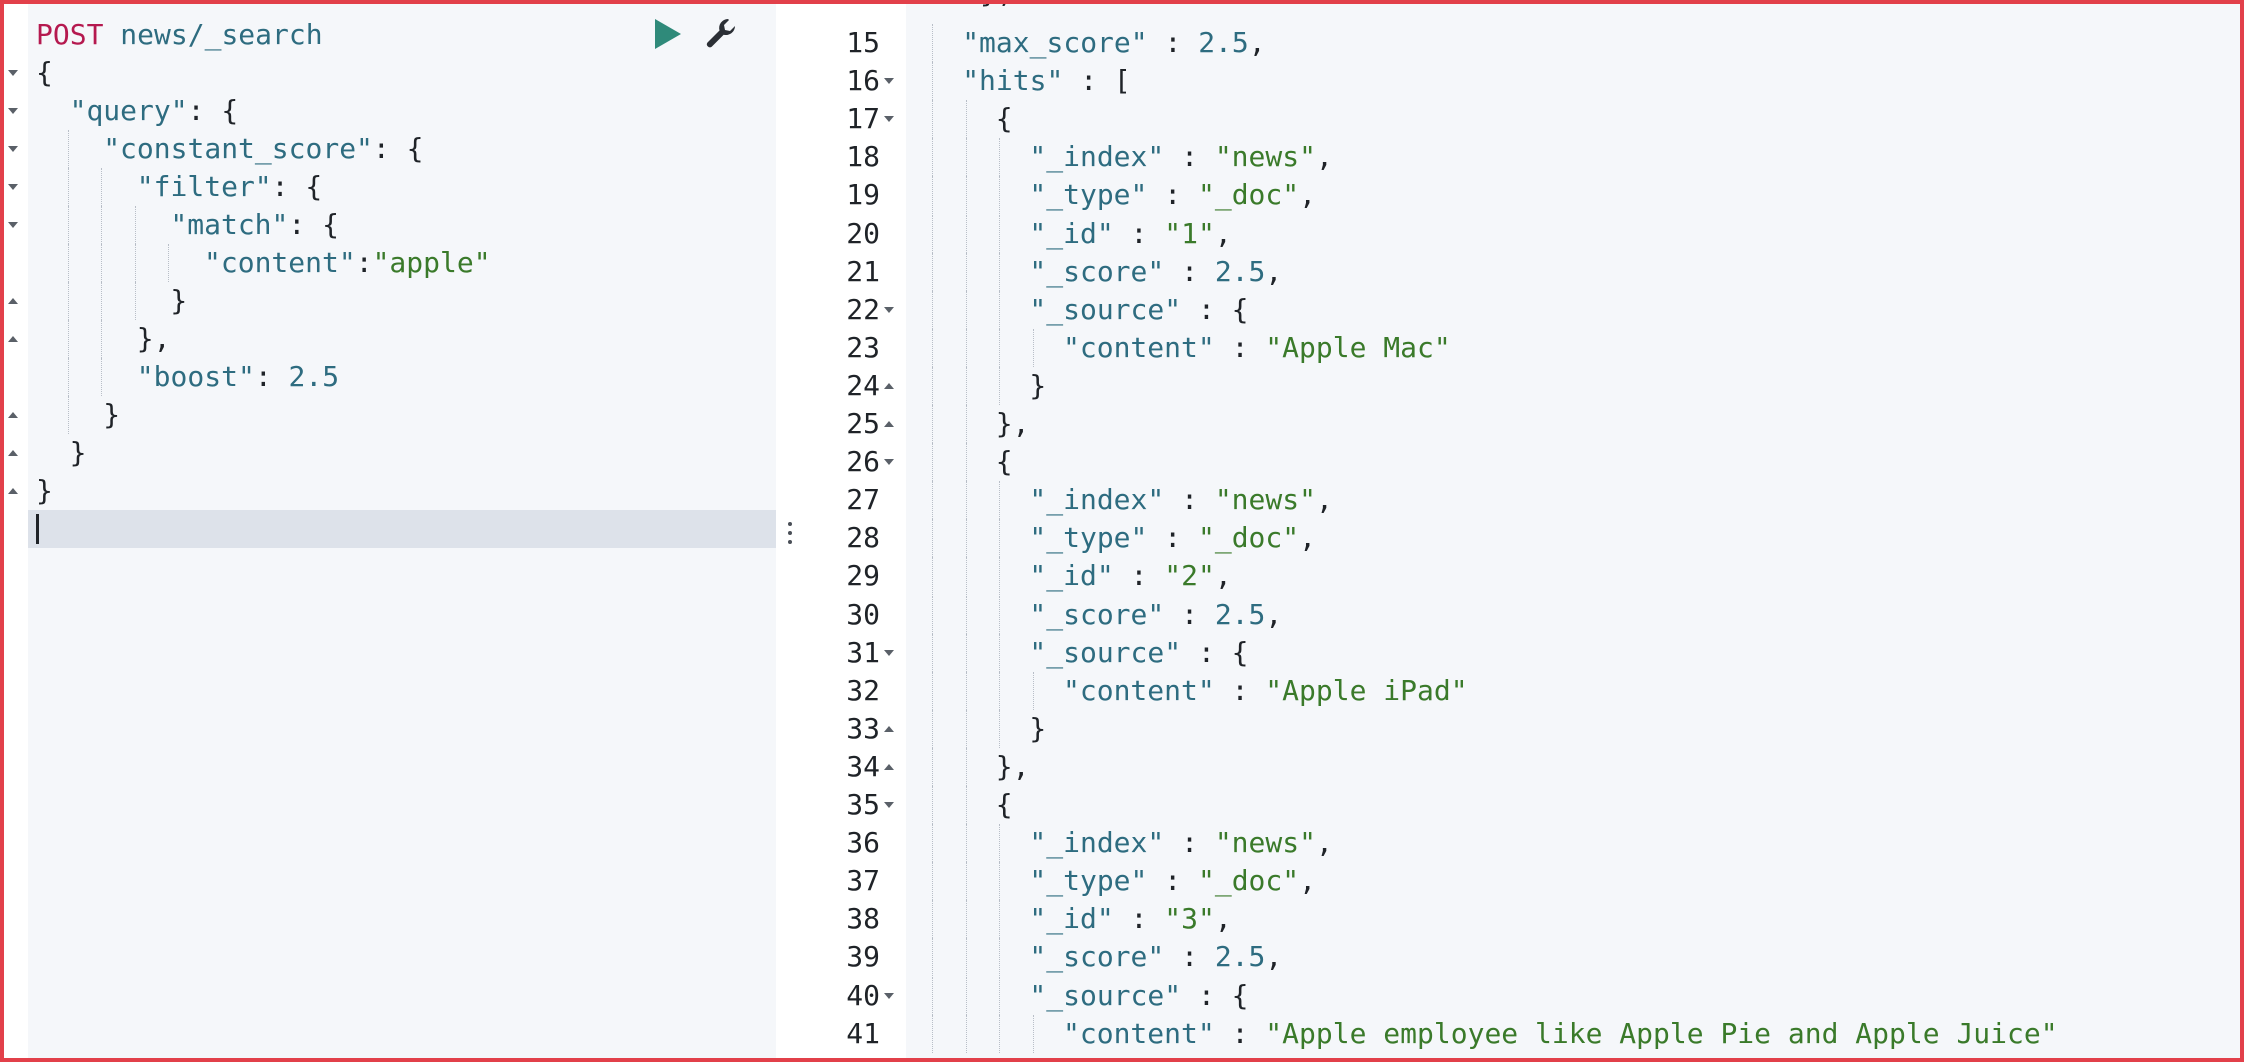 This screenshot has height=1062, width=2244. I want to click on code-token: "constant_score", so click(238, 148).